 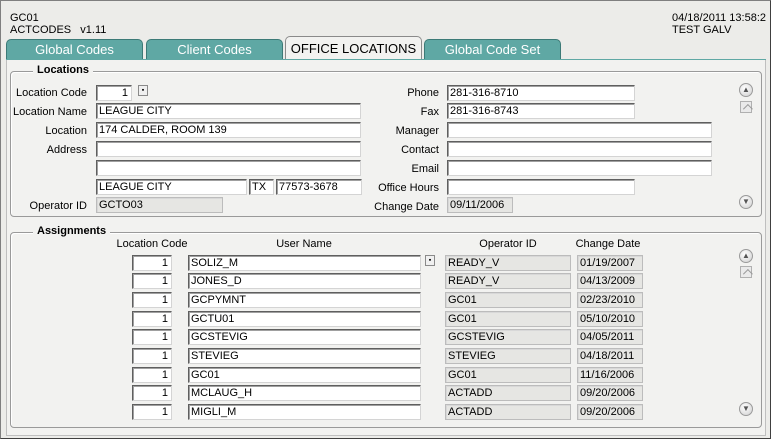 What do you see at coordinates (610, 281) in the screenshot?
I see `row-change-date: 04/13/2009` at bounding box center [610, 281].